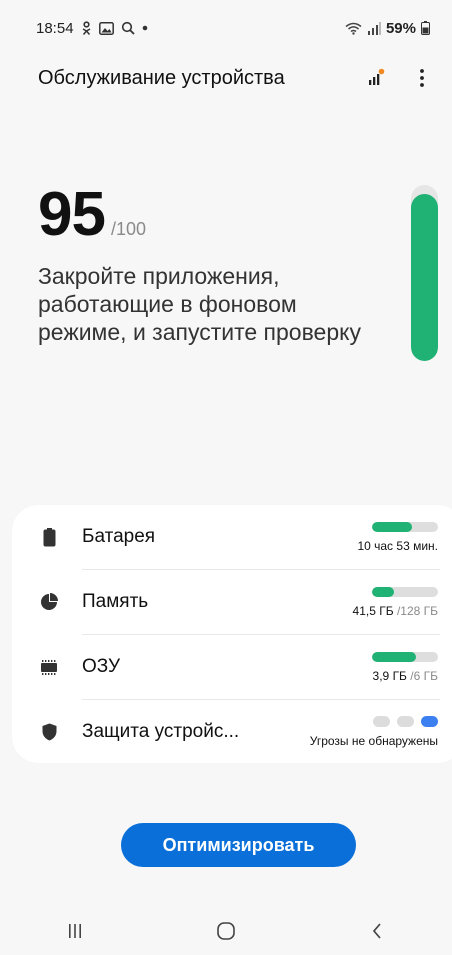  I want to click on recents-icon, so click(75, 931).